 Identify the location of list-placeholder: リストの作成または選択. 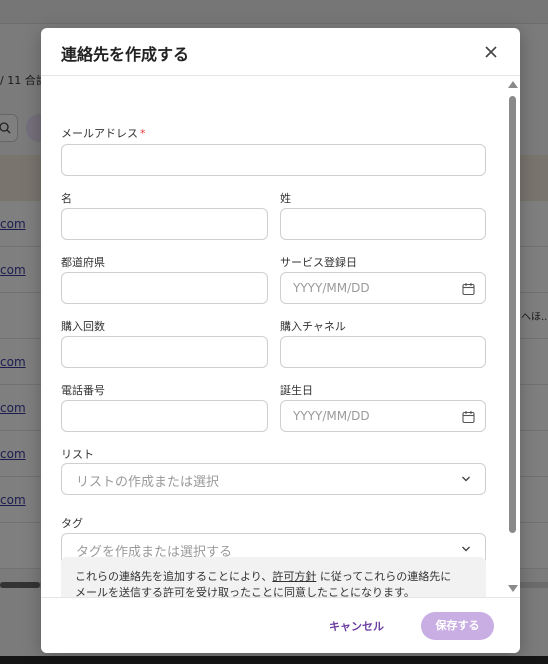
(148, 482).